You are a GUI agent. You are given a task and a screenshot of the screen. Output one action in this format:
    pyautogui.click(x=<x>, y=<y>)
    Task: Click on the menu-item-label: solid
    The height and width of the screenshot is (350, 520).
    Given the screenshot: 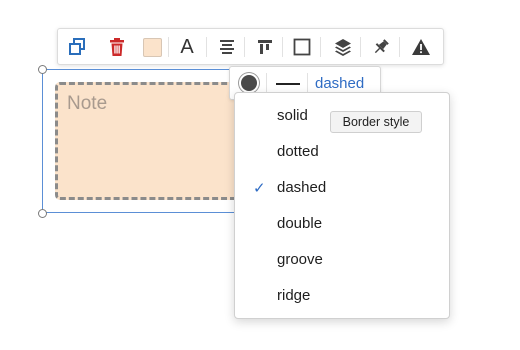 What is the action you would take?
    pyautogui.click(x=292, y=115)
    